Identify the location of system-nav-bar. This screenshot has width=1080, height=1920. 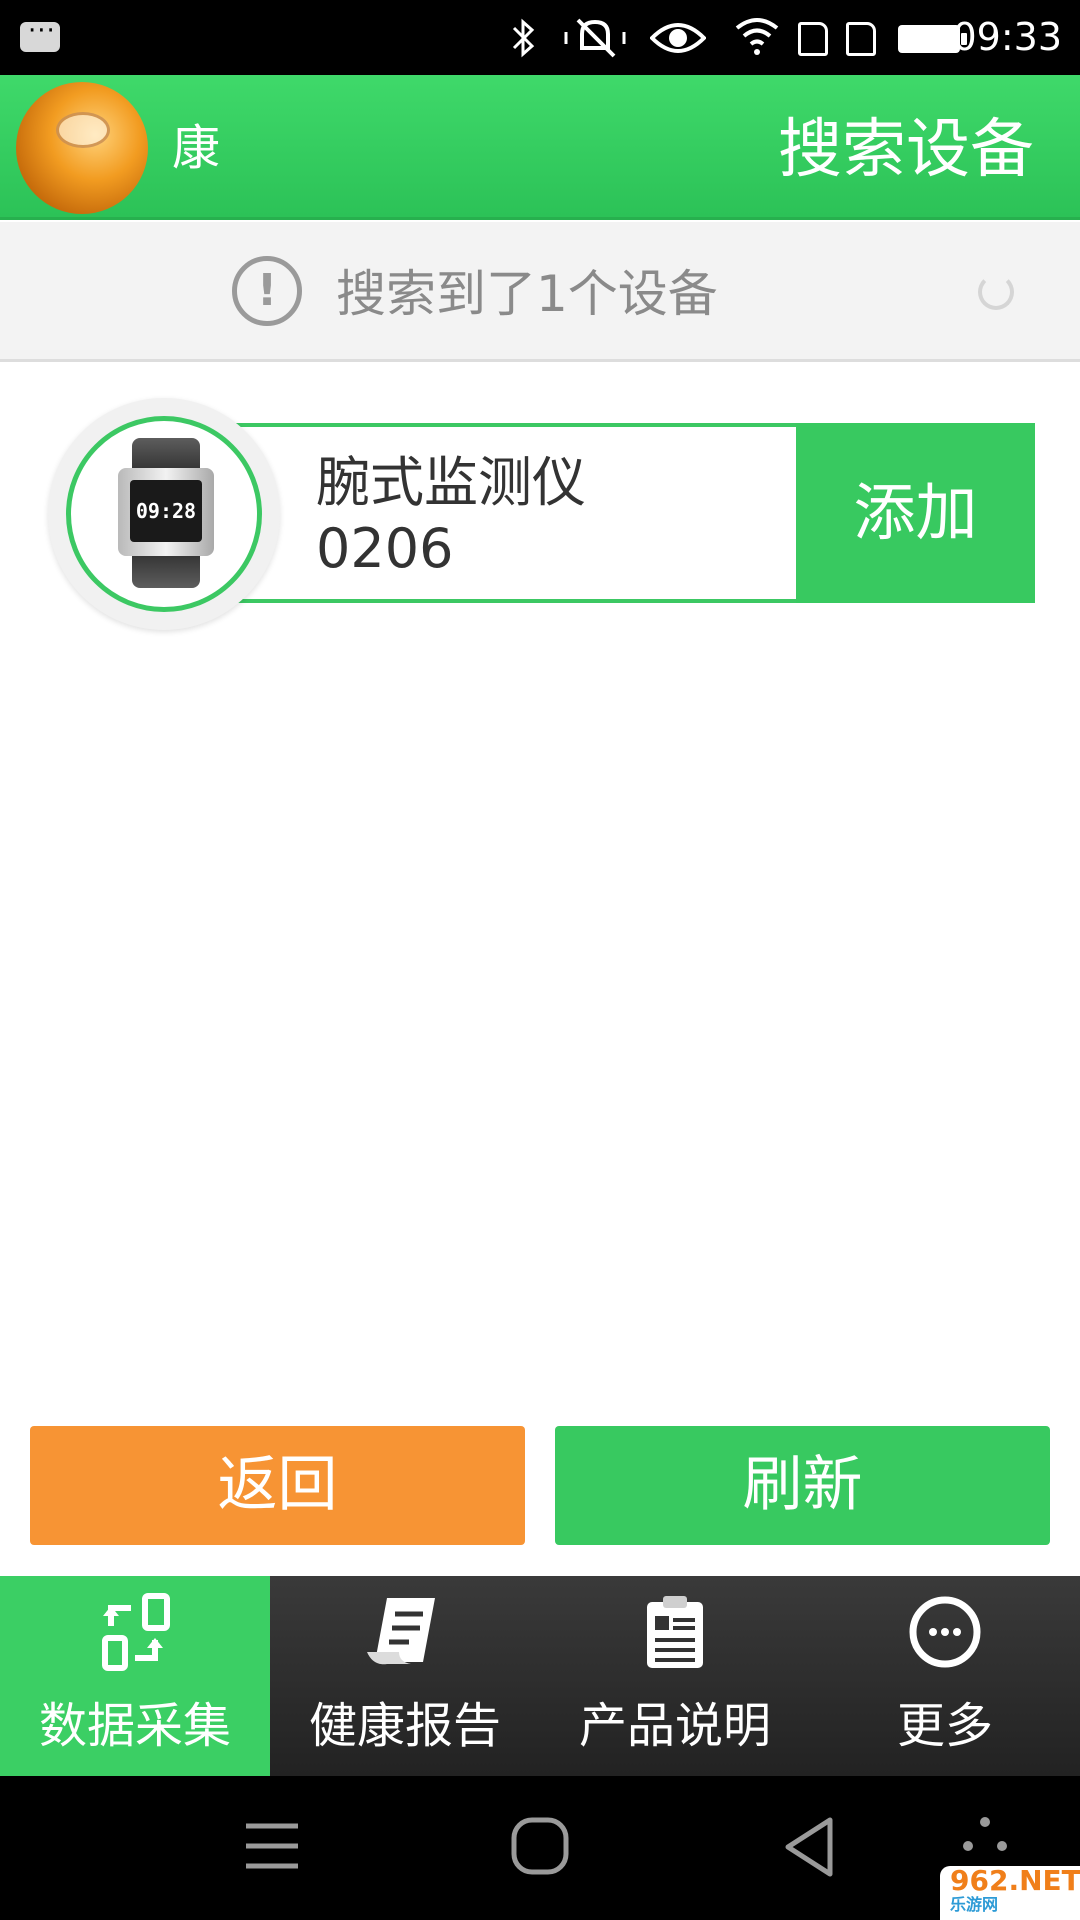
(540, 1848).